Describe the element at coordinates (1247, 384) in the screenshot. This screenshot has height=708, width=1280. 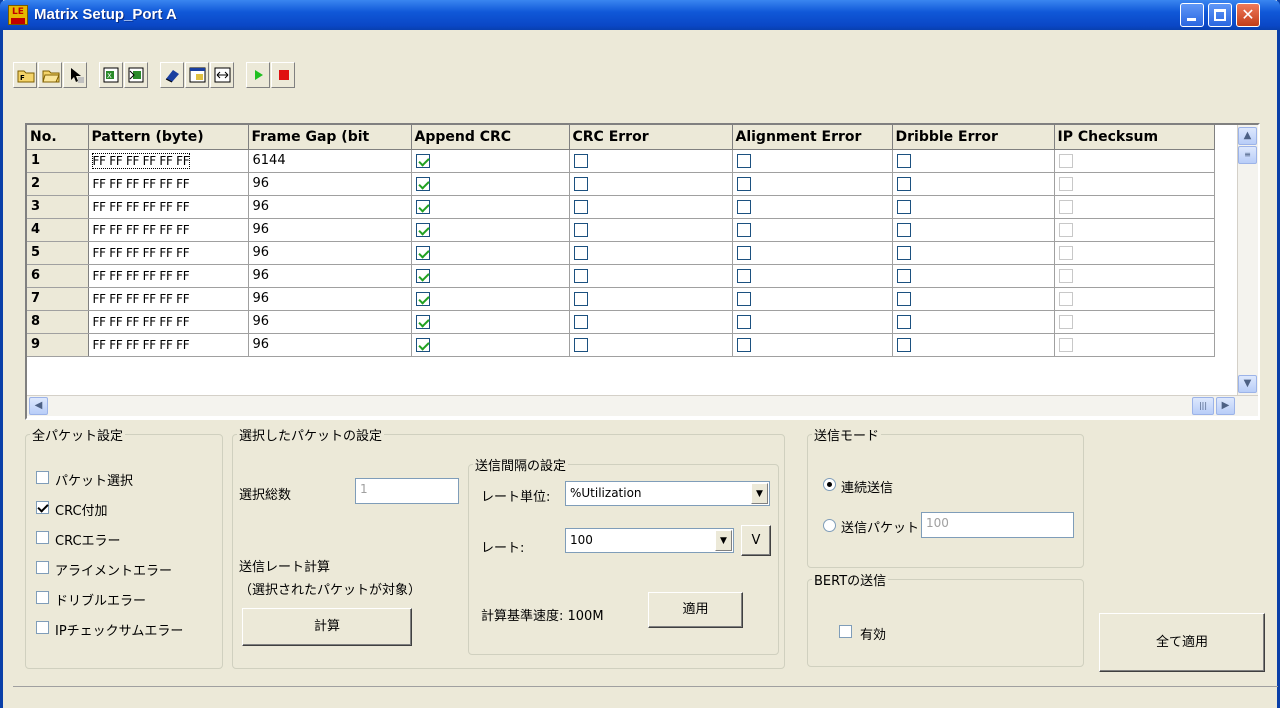
I see `scroll-down-icon: ▼` at that location.